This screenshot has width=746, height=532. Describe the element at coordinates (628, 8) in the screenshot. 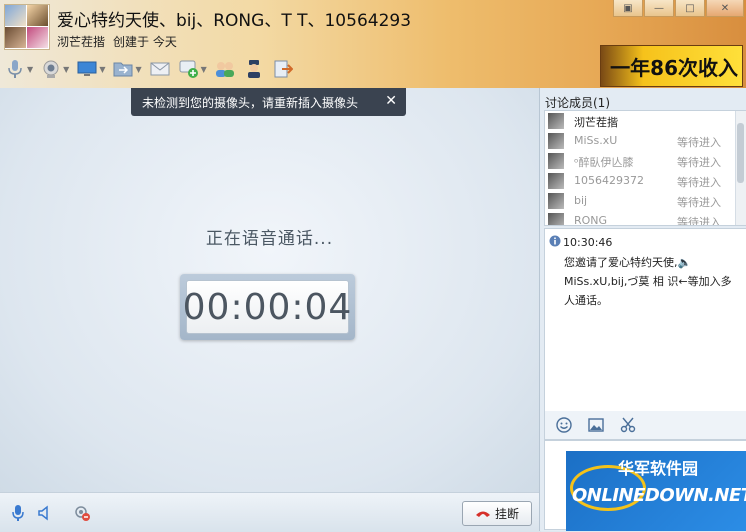

I see `skin-button: ▣` at that location.